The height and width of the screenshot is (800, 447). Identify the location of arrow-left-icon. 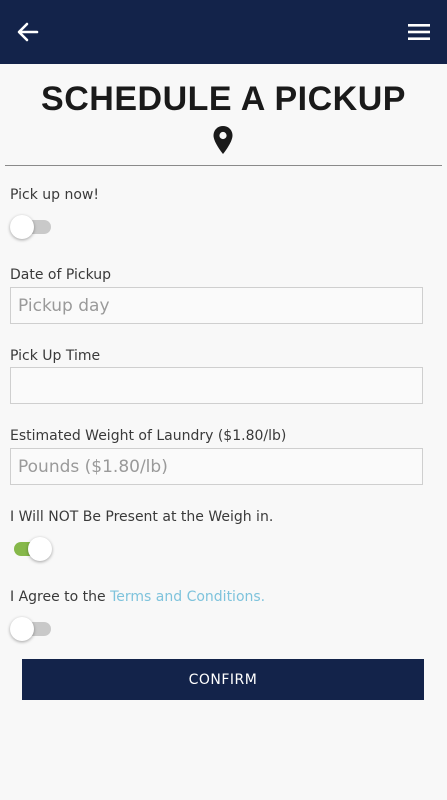
(28, 32).